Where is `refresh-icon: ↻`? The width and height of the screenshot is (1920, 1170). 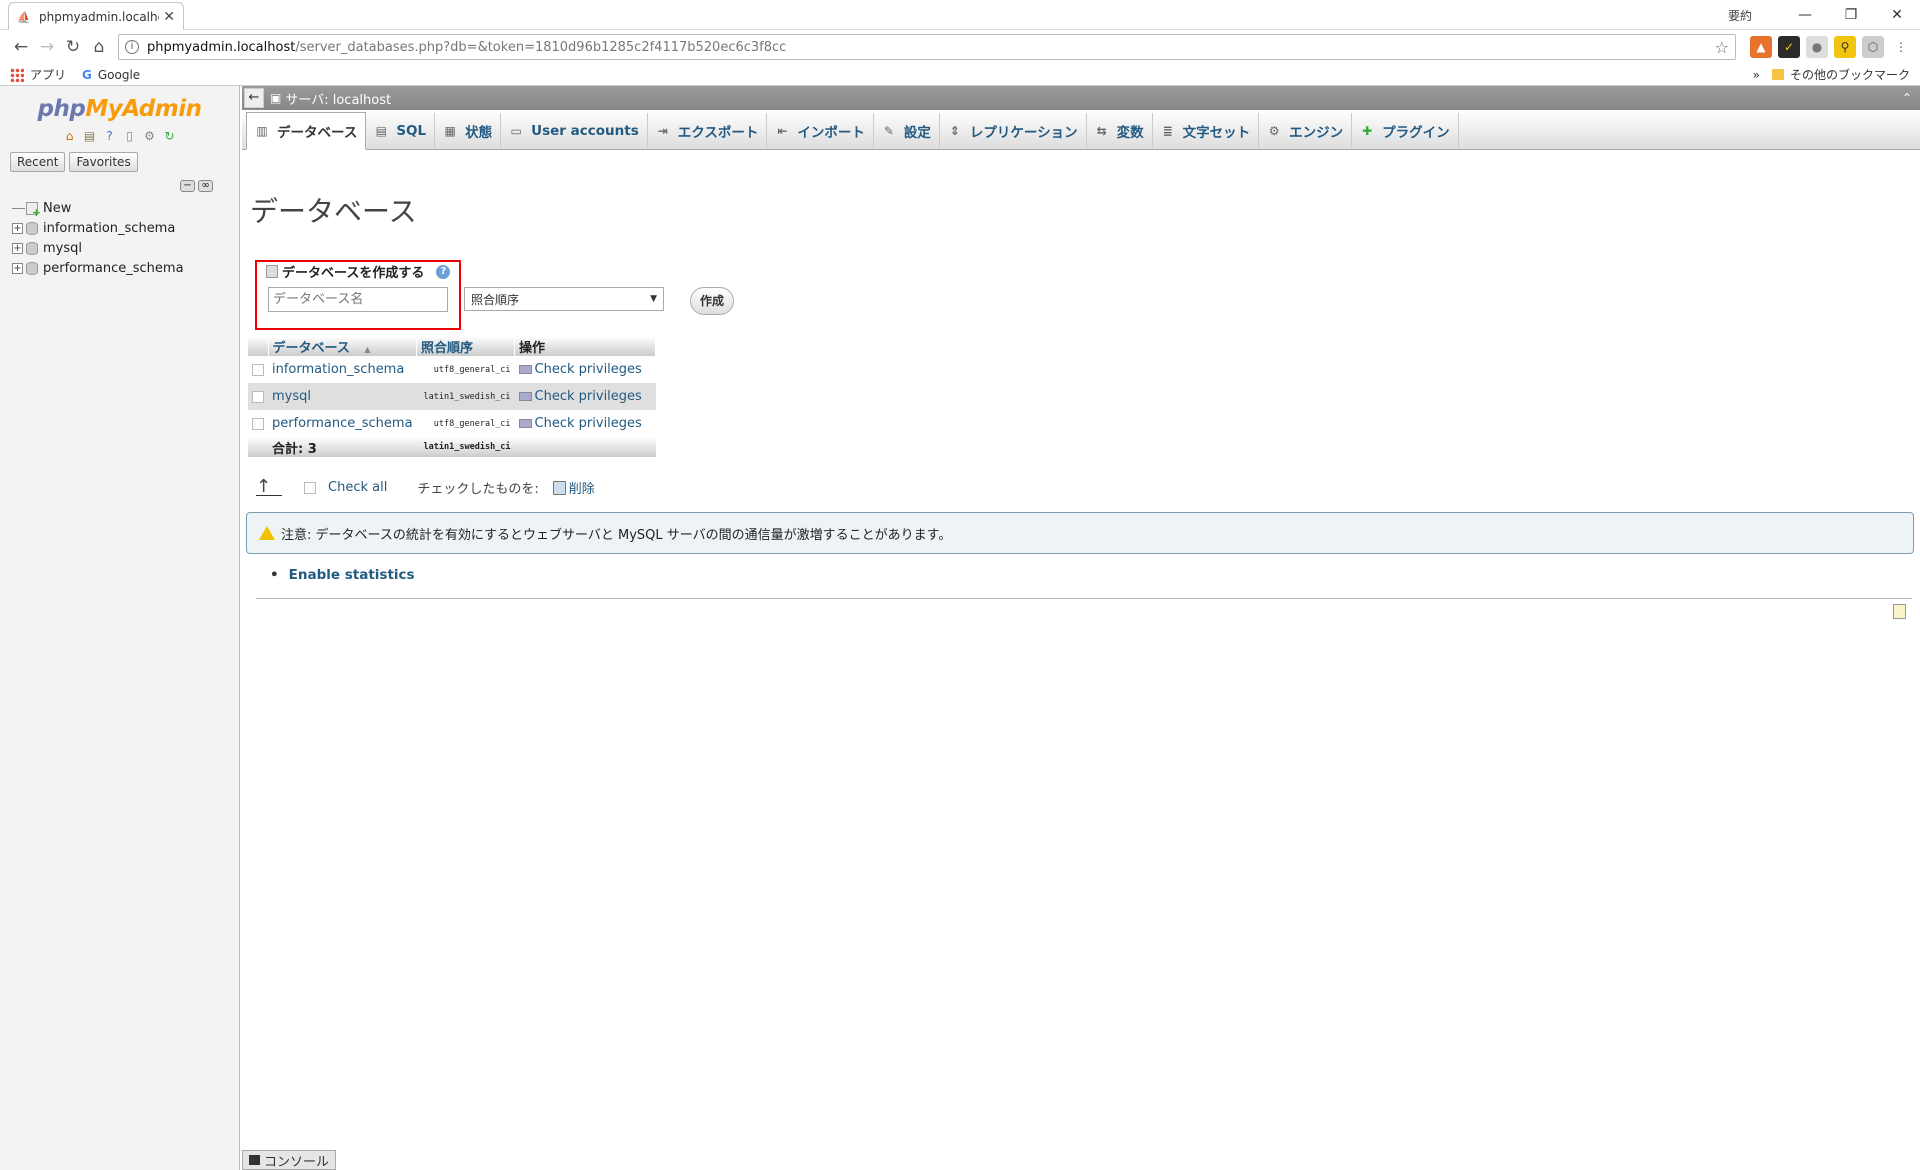 refresh-icon: ↻ is located at coordinates (170, 136).